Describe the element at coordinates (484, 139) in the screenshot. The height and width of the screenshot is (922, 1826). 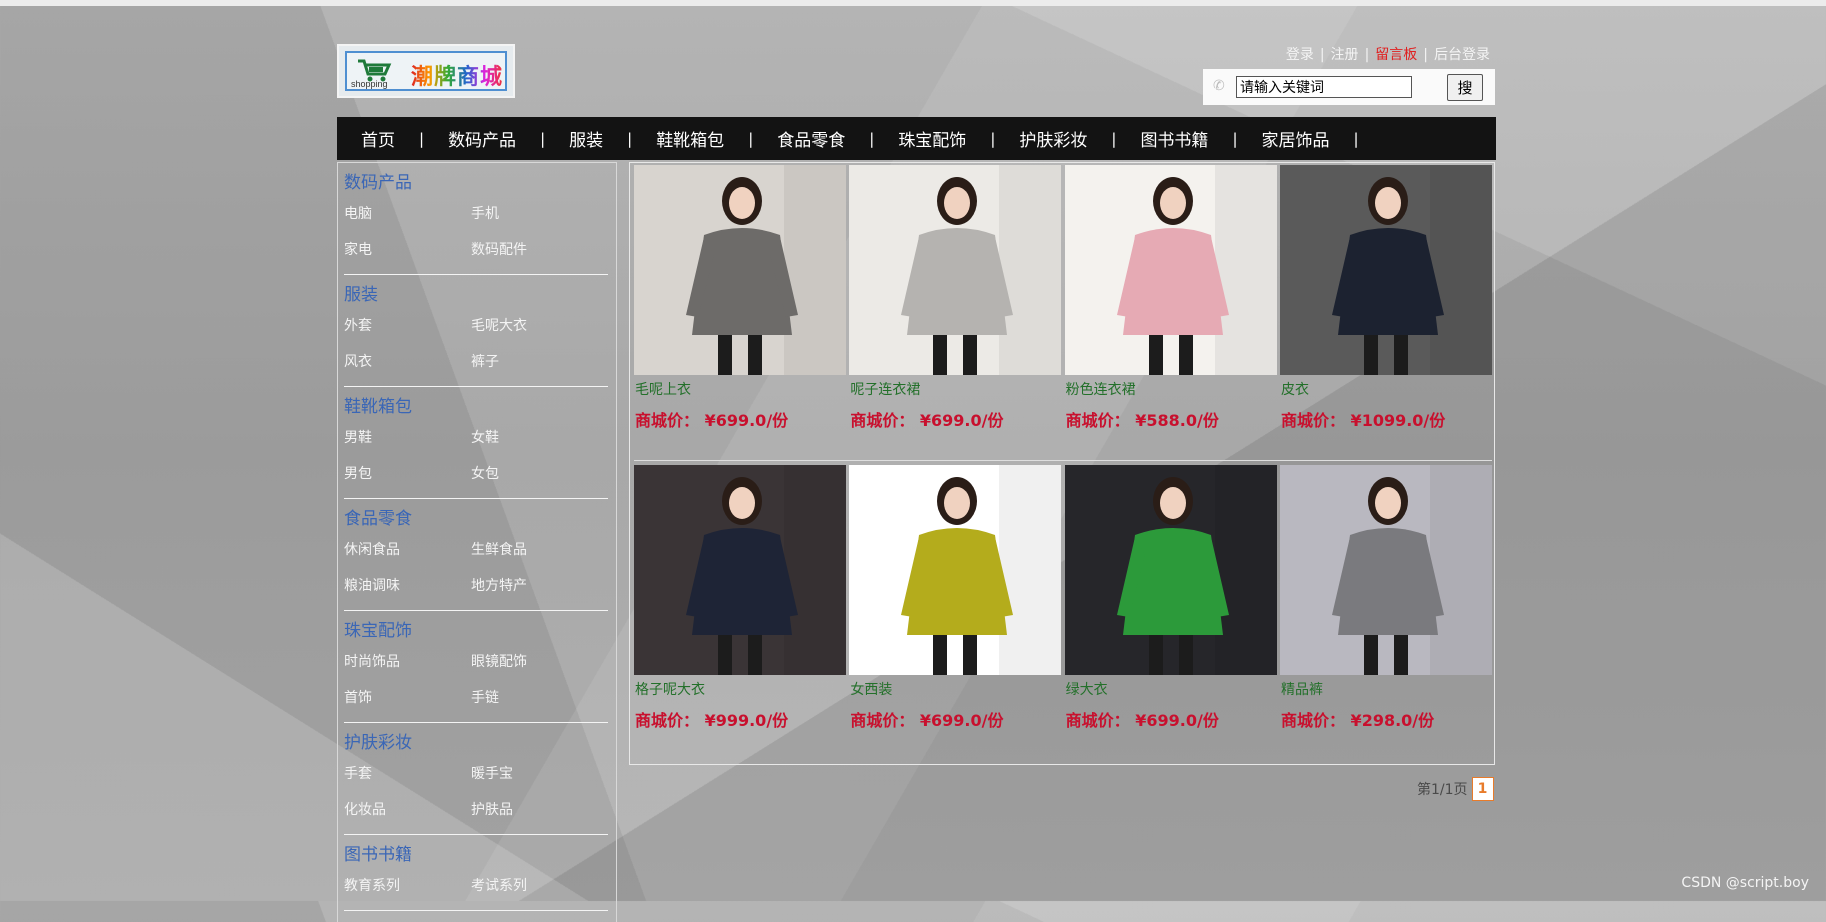
I see `nav-item: 数码产品 |` at that location.